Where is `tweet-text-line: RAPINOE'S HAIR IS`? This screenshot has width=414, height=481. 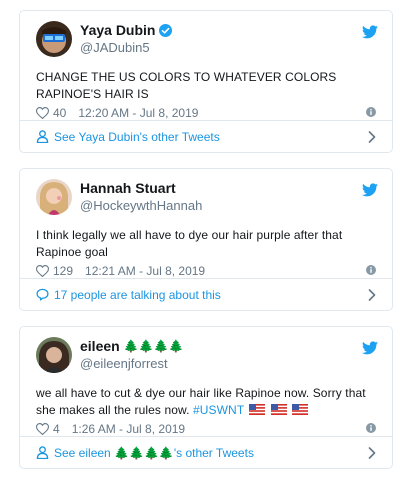
tweet-text-line: RAPINOE'S HAIR IS is located at coordinates (92, 94).